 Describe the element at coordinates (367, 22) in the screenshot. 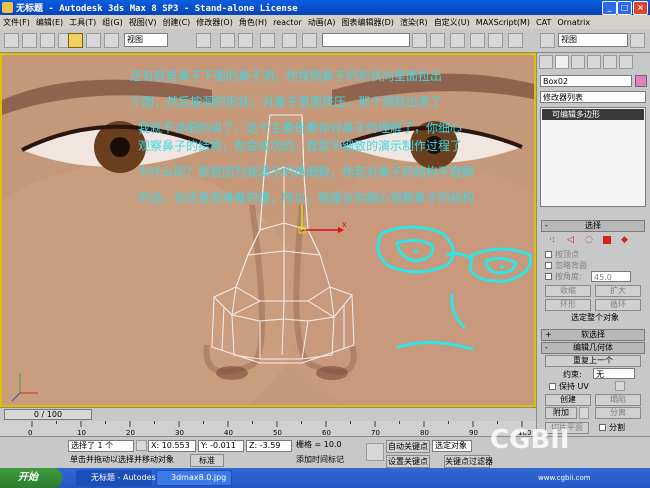

I see `menu-graph-editors: 图表编辑器(D)` at that location.